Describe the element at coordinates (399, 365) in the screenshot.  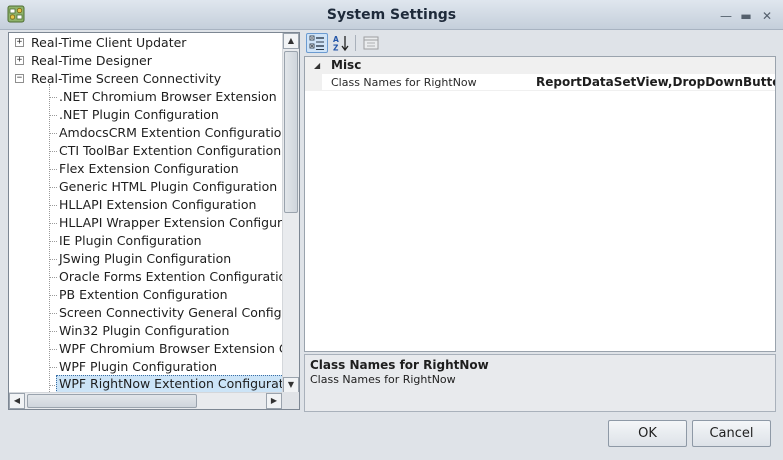
I see `description-title: Class Names for RightNow` at that location.